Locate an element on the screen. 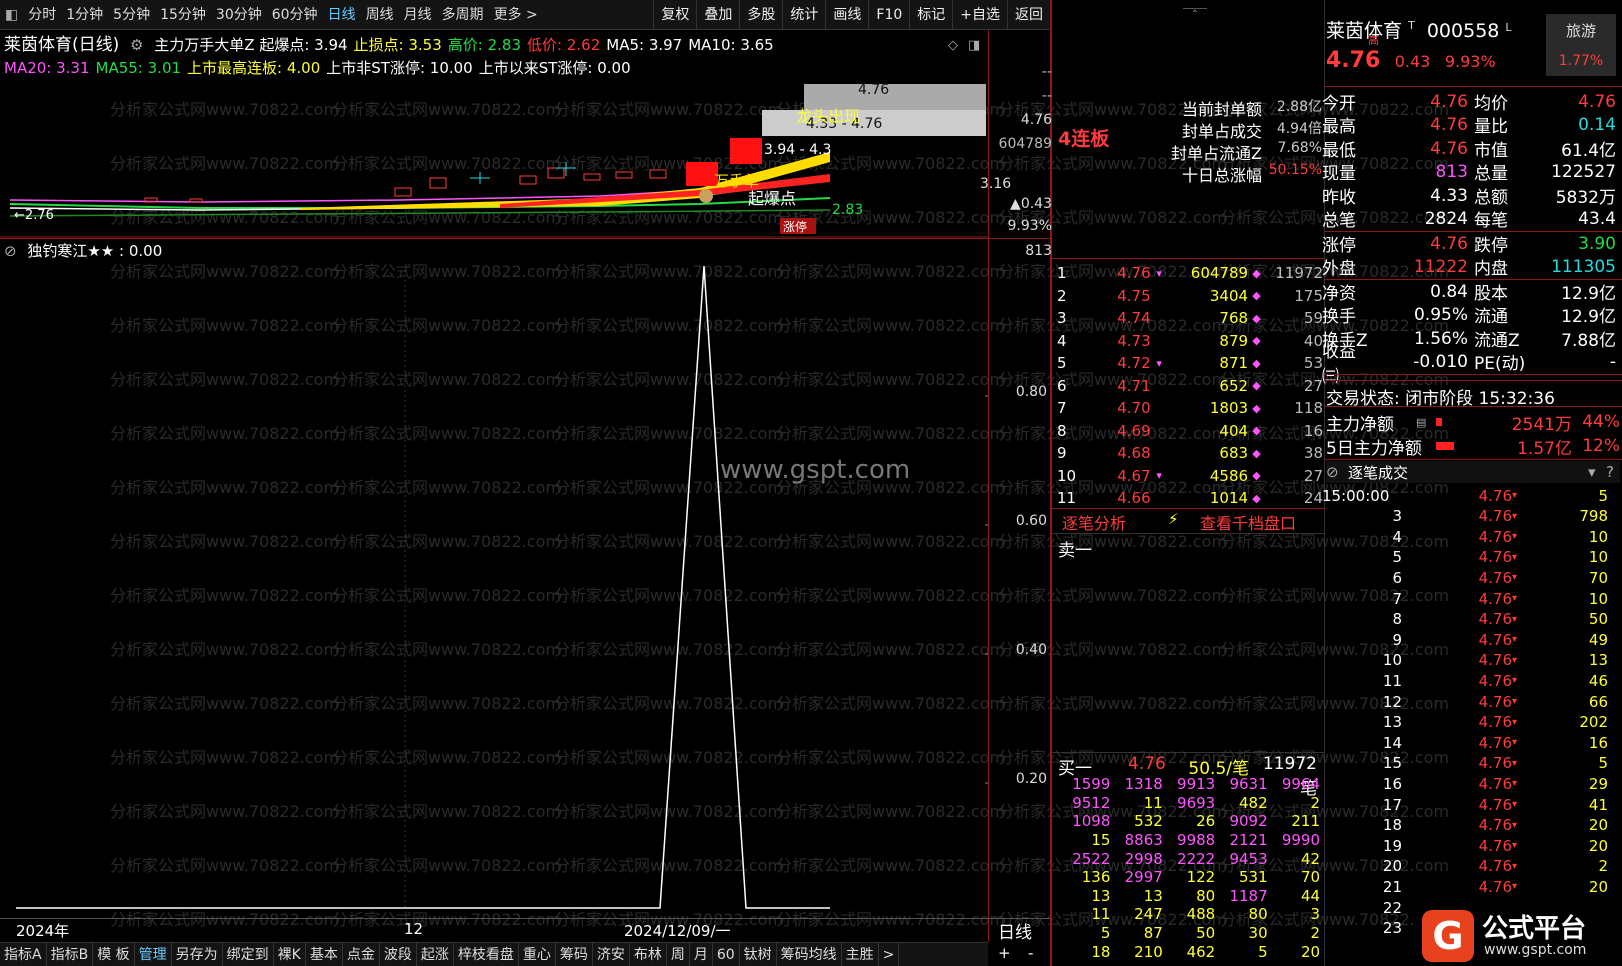 The width and height of the screenshot is (1622, 966). period-tab: 分时 is located at coordinates (42, 15).